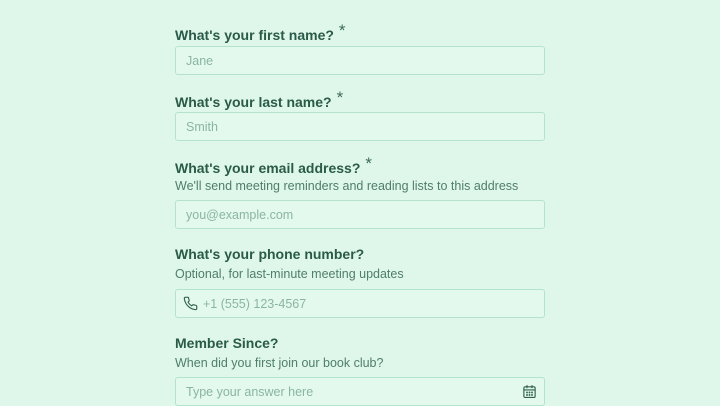 This screenshot has height=406, width=720. I want to click on first-name-input, so click(360, 60).